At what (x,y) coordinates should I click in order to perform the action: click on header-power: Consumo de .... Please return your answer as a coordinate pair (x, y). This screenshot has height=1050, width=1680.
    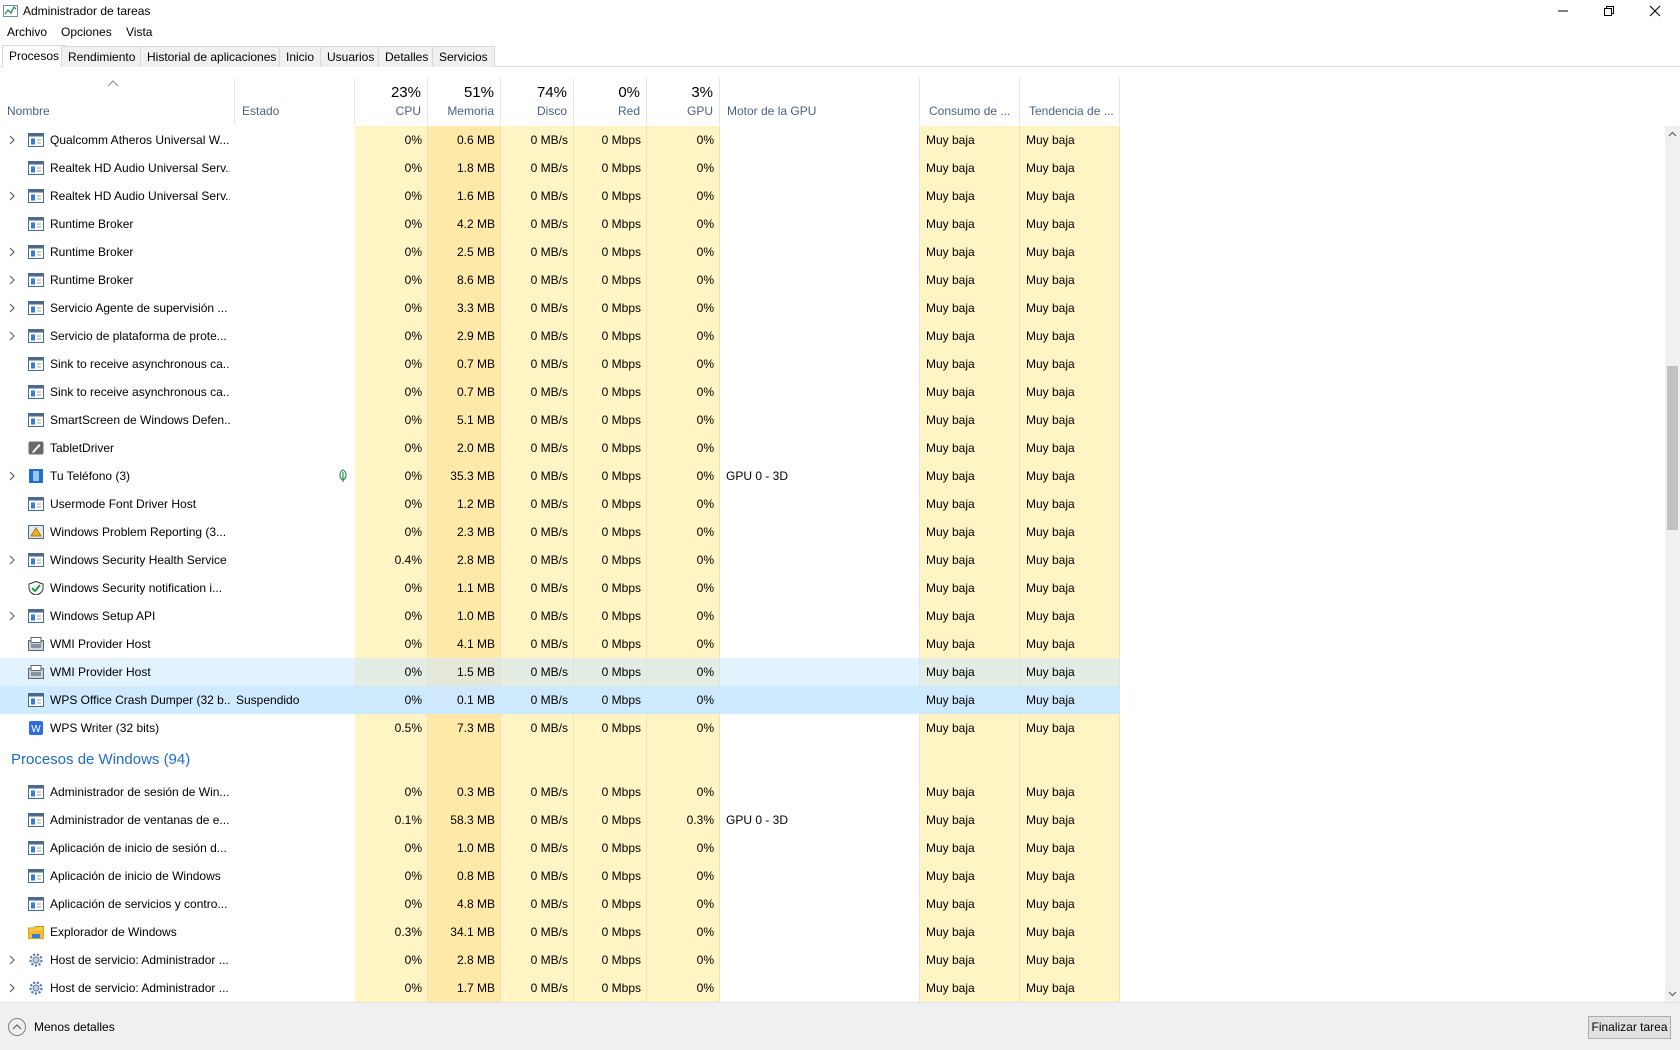
    Looking at the image, I should click on (970, 101).